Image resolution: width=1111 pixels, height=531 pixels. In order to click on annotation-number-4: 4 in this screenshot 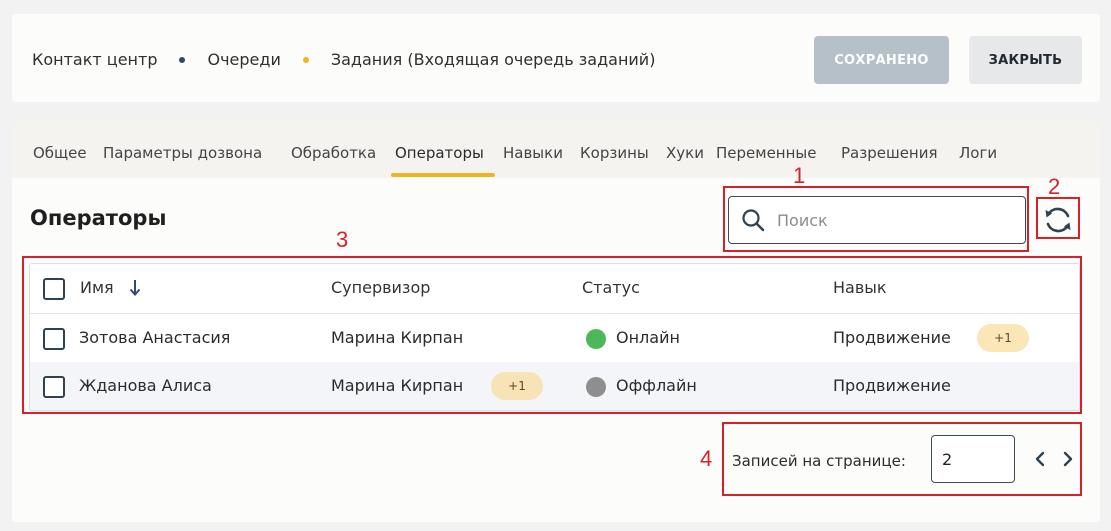, I will do `click(706, 458)`.